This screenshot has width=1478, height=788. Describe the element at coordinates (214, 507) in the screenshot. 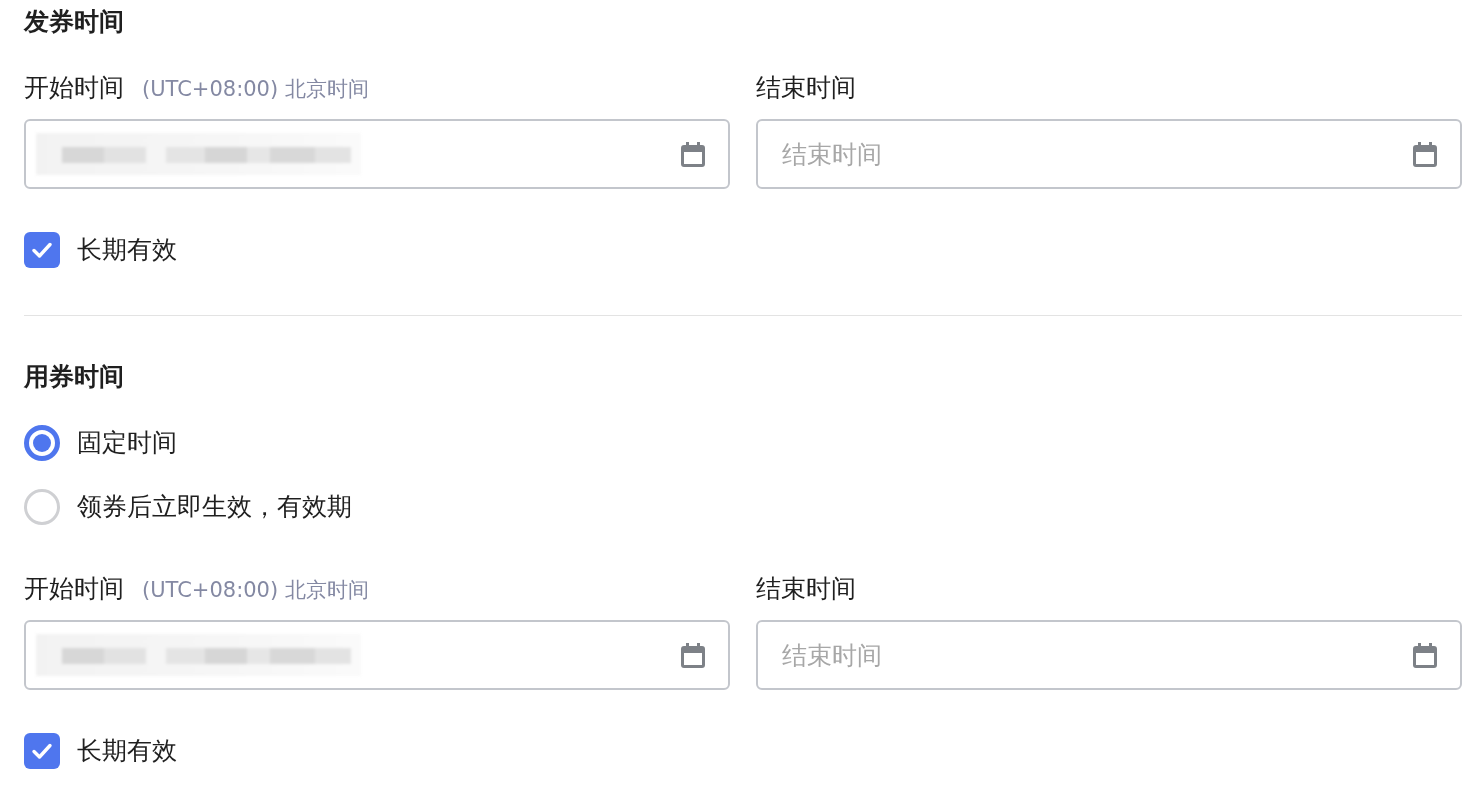

I see `radio-label: 领券后立即生效，有效期` at that location.